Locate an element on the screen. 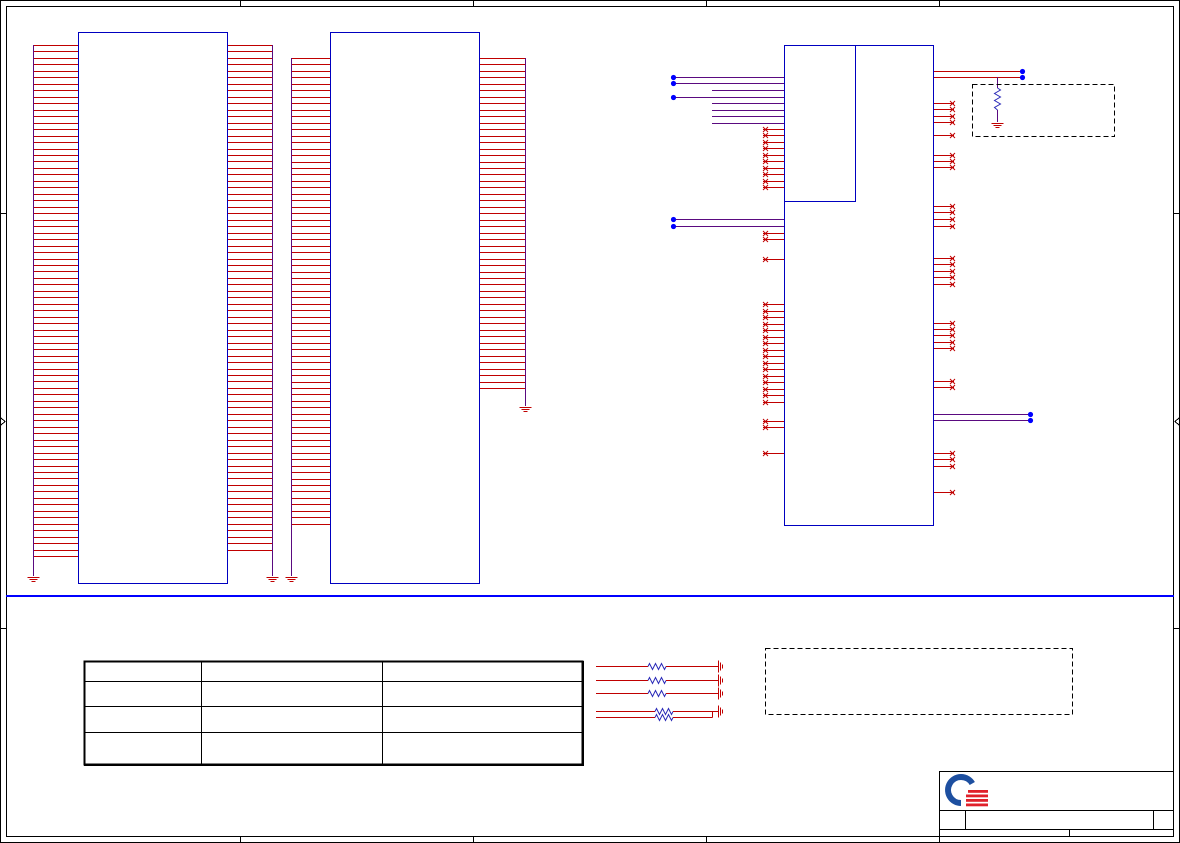 The image size is (1180, 843). note-box is located at coordinates (919, 681).